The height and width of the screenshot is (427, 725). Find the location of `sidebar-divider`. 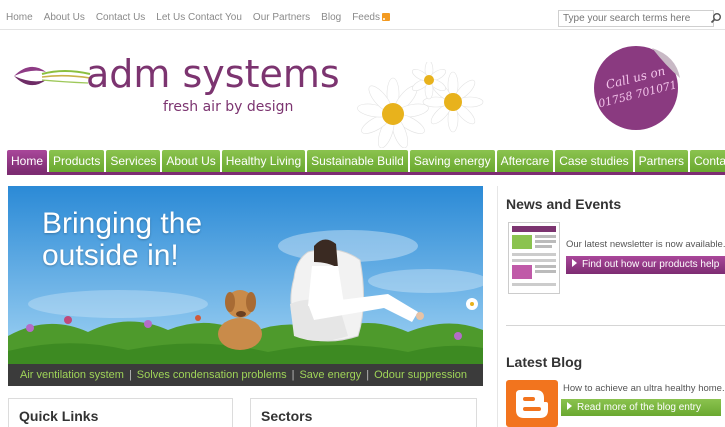

sidebar-divider is located at coordinates (497, 306).